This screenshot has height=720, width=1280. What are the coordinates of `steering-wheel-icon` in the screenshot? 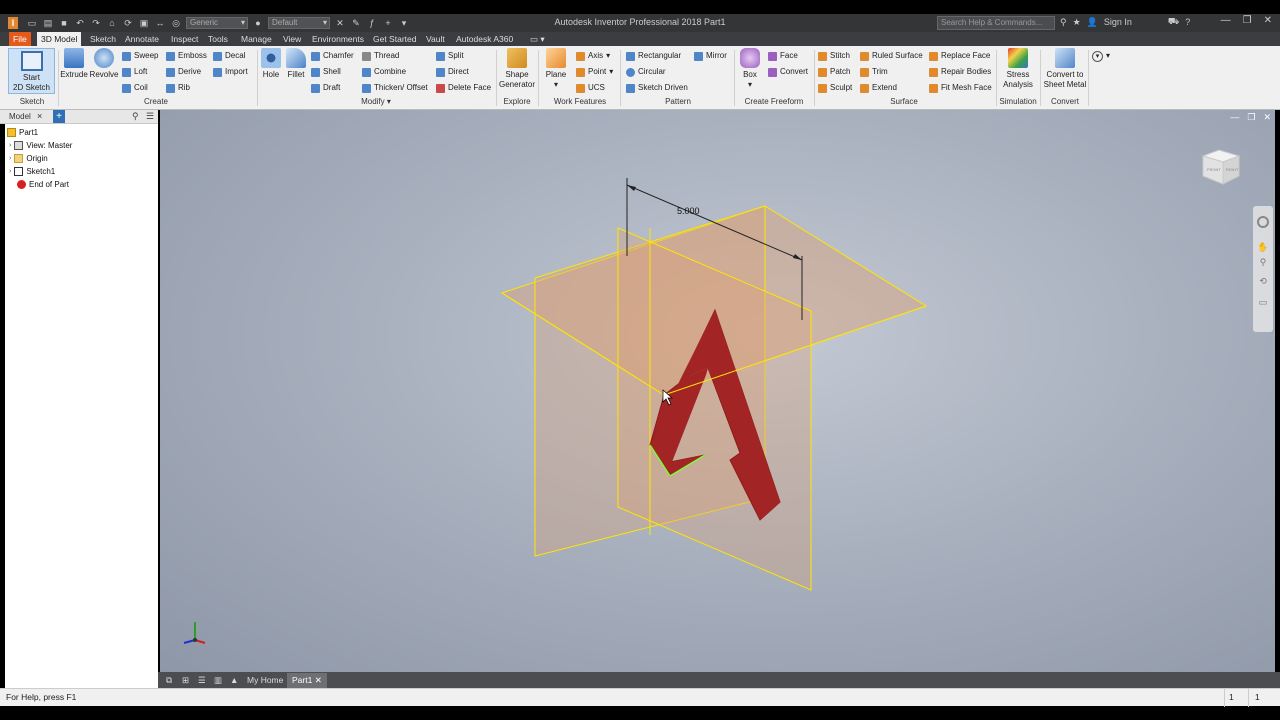 It's located at (1263, 222).